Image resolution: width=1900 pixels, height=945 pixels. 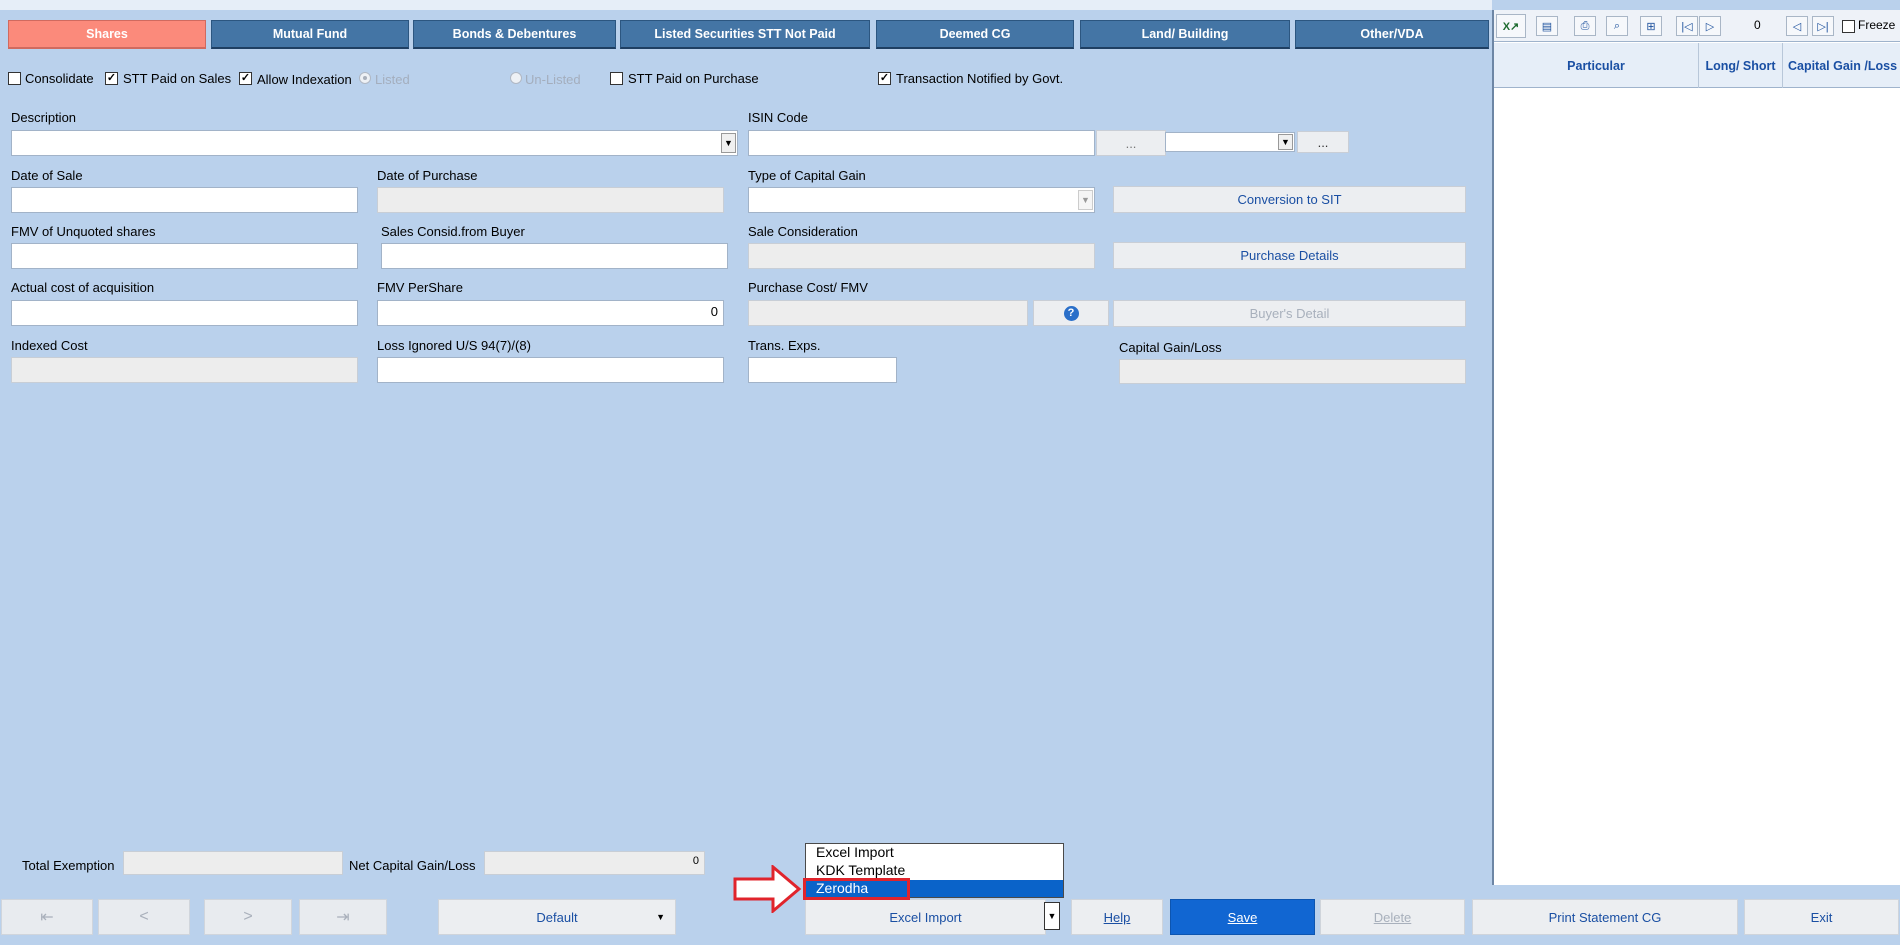 I want to click on tab-land-building: Land/ Building, so click(x=1185, y=34).